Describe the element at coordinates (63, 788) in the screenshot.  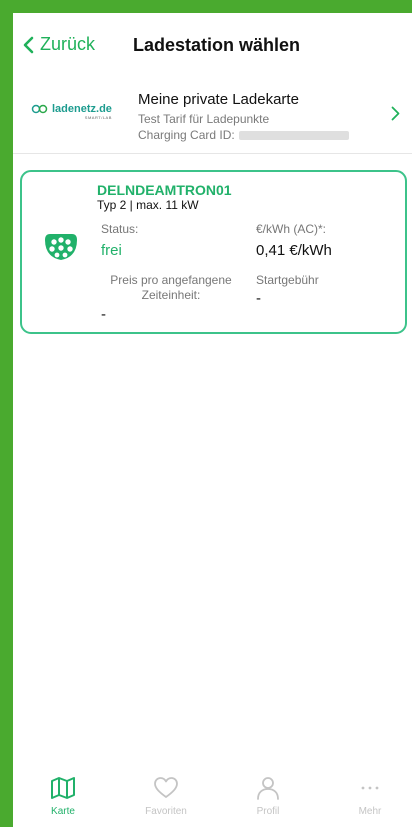
I see `map-icon` at that location.